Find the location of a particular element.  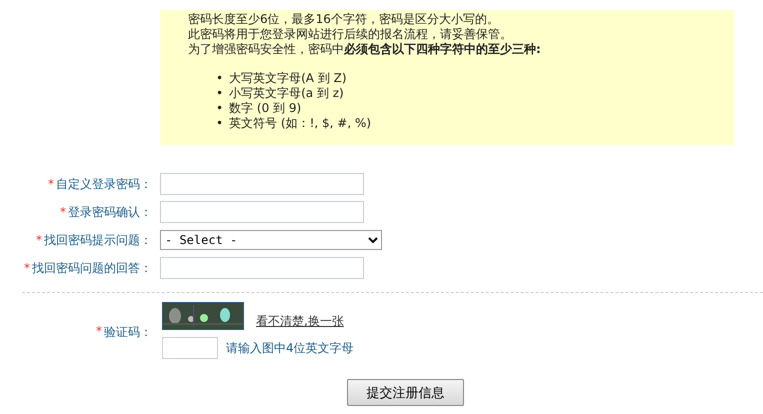

field-label: 验证码： is located at coordinates (128, 332).